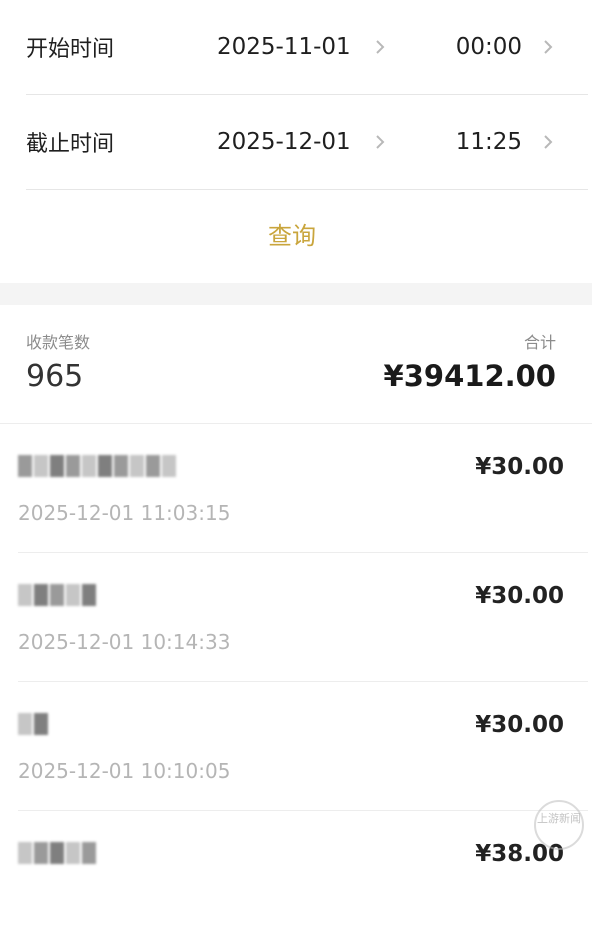  I want to click on transaction-time: 2025-12-01 10:10:05, so click(124, 771).